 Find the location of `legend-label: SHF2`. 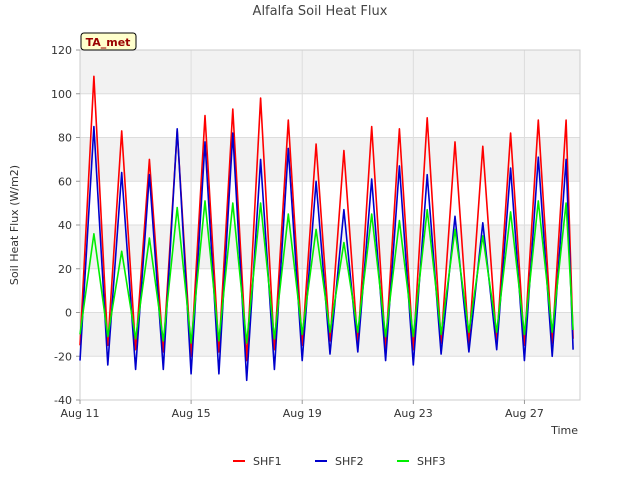

legend-label: SHF2 is located at coordinates (349, 461).